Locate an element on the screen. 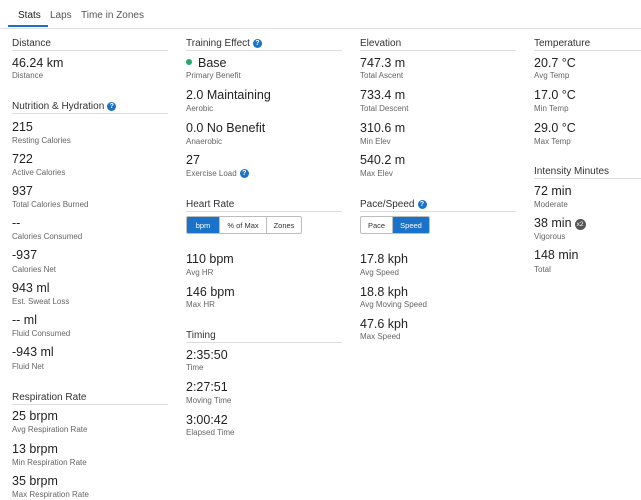 This screenshot has height=500, width=641. distance-label: Distance is located at coordinates (28, 75).